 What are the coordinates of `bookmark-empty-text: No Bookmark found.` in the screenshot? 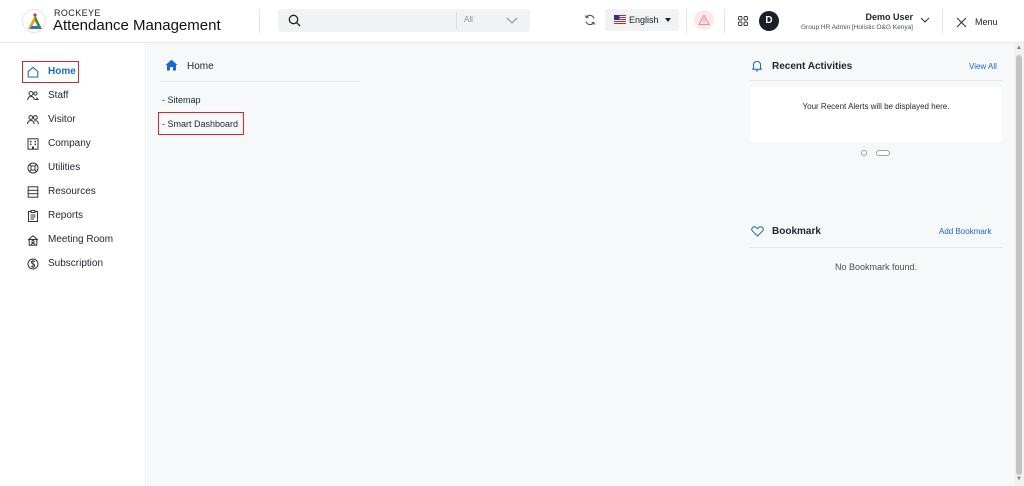 It's located at (876, 267).